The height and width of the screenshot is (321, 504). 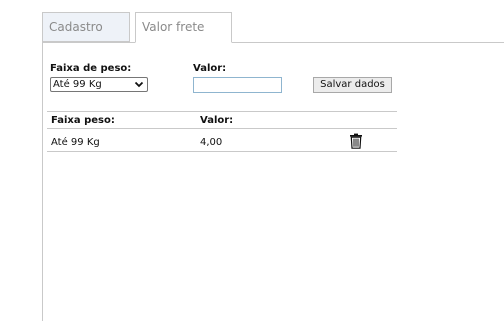 I want to click on table-cell-valor: 4,00, so click(x=211, y=142).